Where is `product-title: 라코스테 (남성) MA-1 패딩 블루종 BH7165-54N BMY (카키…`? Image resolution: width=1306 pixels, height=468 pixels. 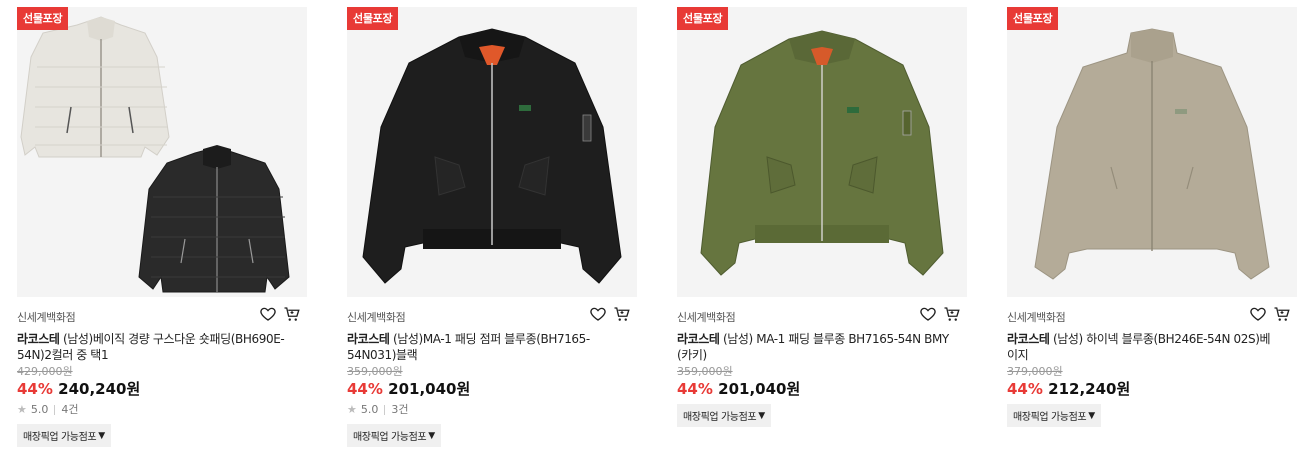
product-title: 라코스테 (남성) MA-1 패딩 블루종 BH7165-54N BMY (카키… is located at coordinates (813, 347).